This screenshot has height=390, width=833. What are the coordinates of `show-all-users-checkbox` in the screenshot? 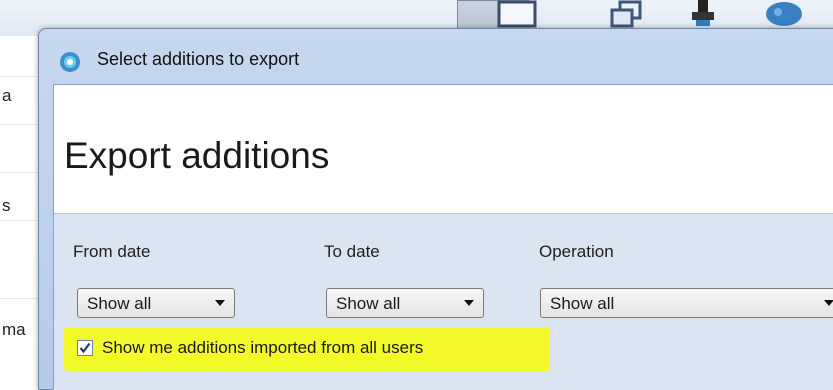 It's located at (85, 348).